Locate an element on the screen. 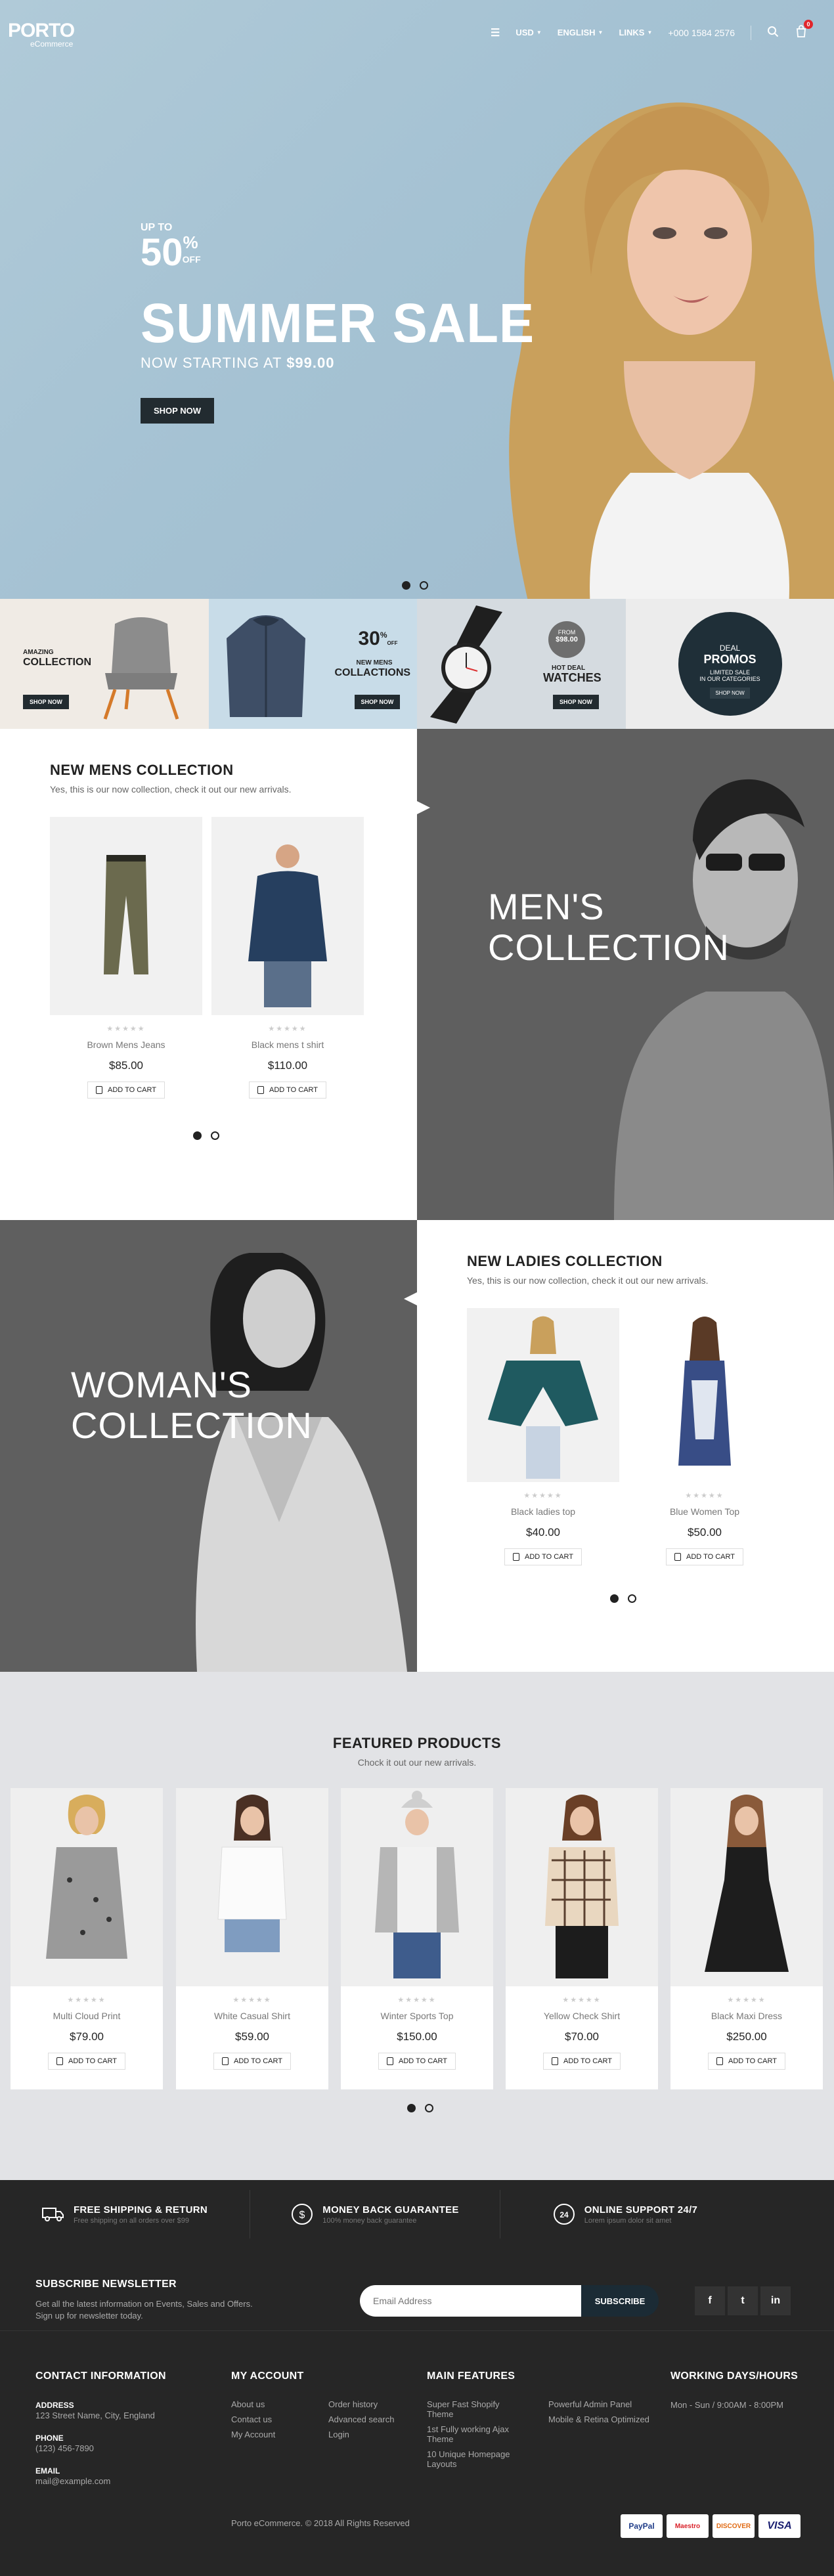 This screenshot has width=834, height=2576. product-name: White Casual Shirt is located at coordinates (252, 2016).